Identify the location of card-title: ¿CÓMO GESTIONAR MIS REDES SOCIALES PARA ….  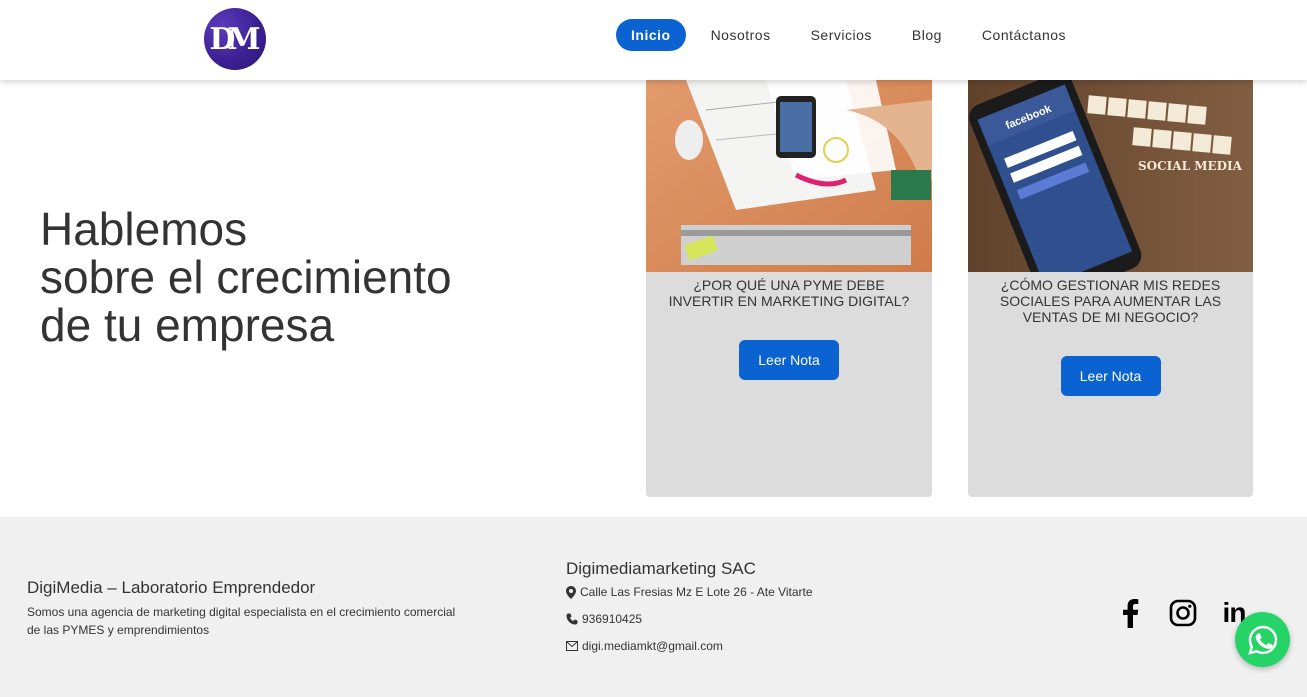
(1110, 301).